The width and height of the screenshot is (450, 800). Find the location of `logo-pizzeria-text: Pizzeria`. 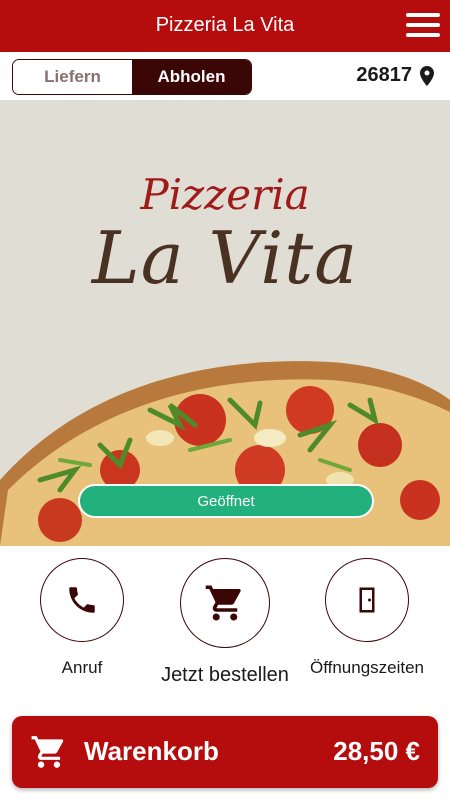

logo-pizzeria-text: Pizzeria is located at coordinates (225, 194).